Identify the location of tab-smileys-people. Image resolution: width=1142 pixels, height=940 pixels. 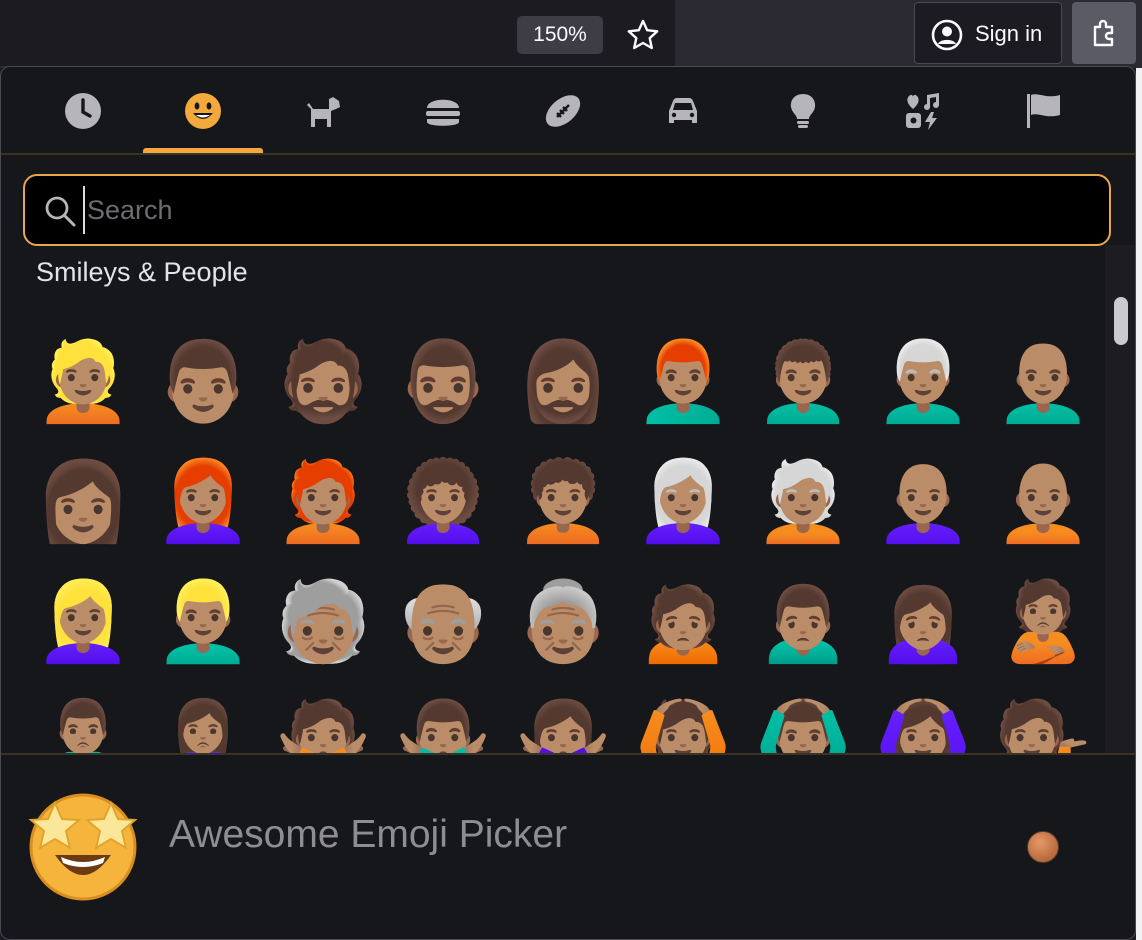
(203, 110).